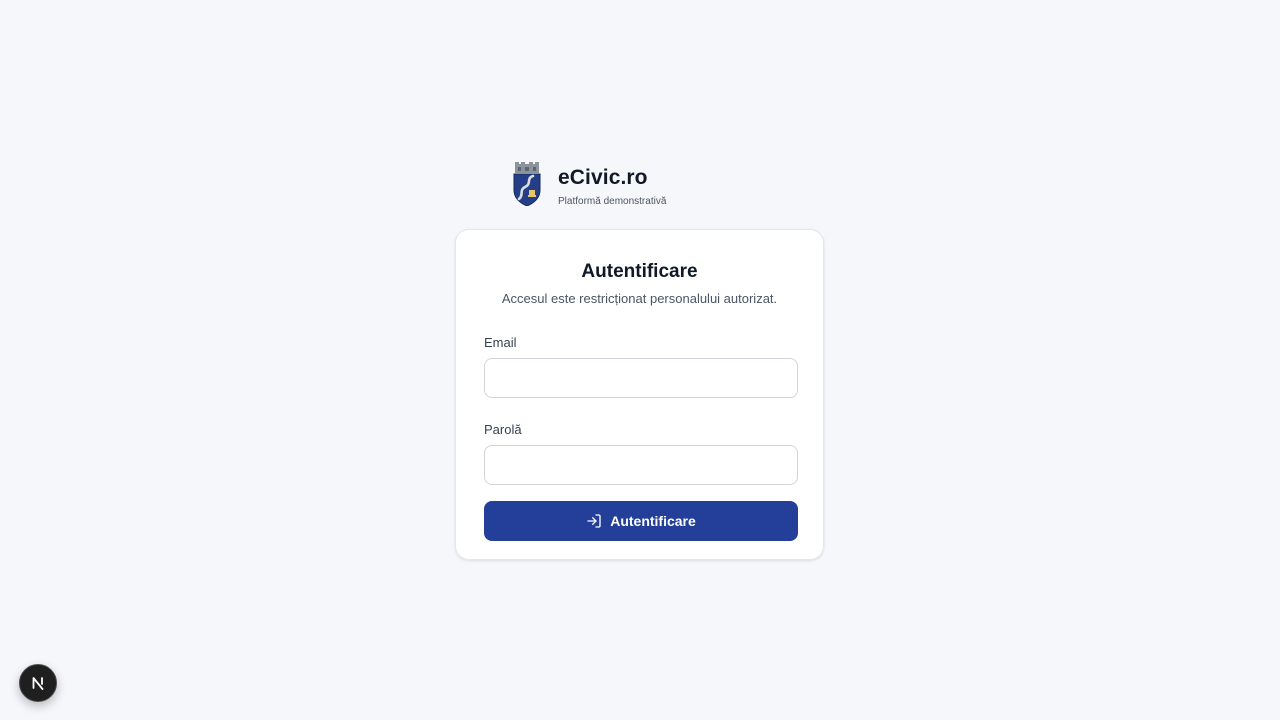 The image size is (1280, 720). Describe the element at coordinates (503, 429) in the screenshot. I see `password-label: Parolă` at that location.